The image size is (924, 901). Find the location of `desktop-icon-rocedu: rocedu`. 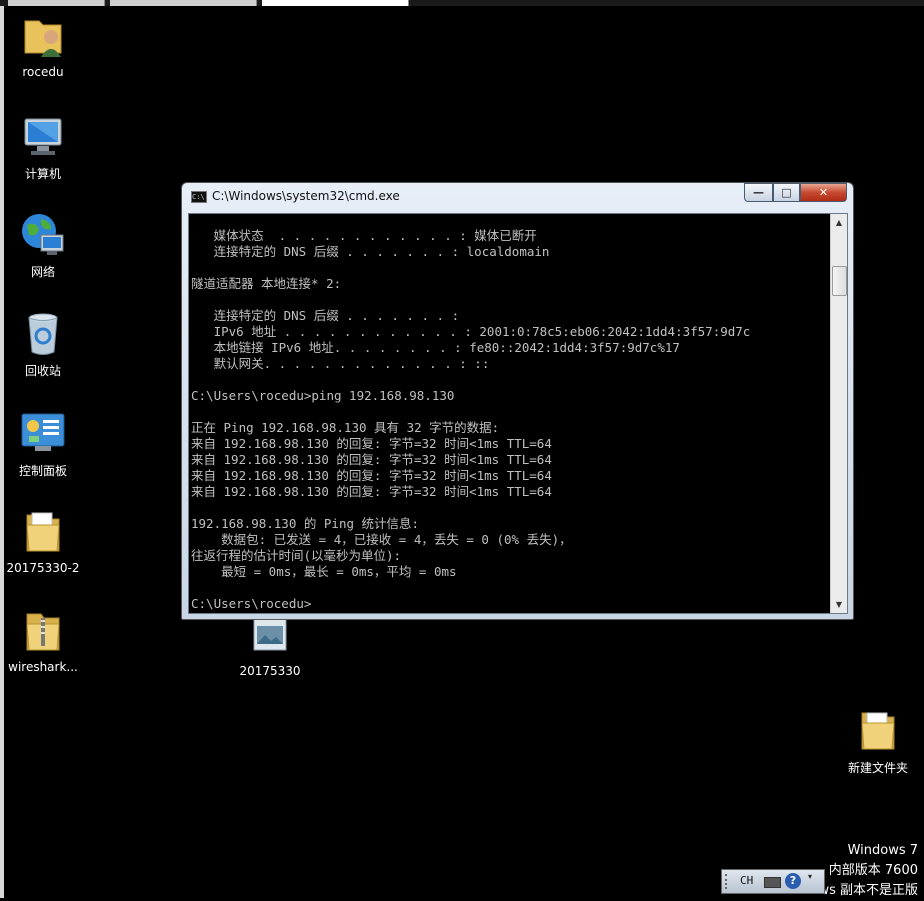

desktop-icon-rocedu: rocedu is located at coordinates (43, 46).